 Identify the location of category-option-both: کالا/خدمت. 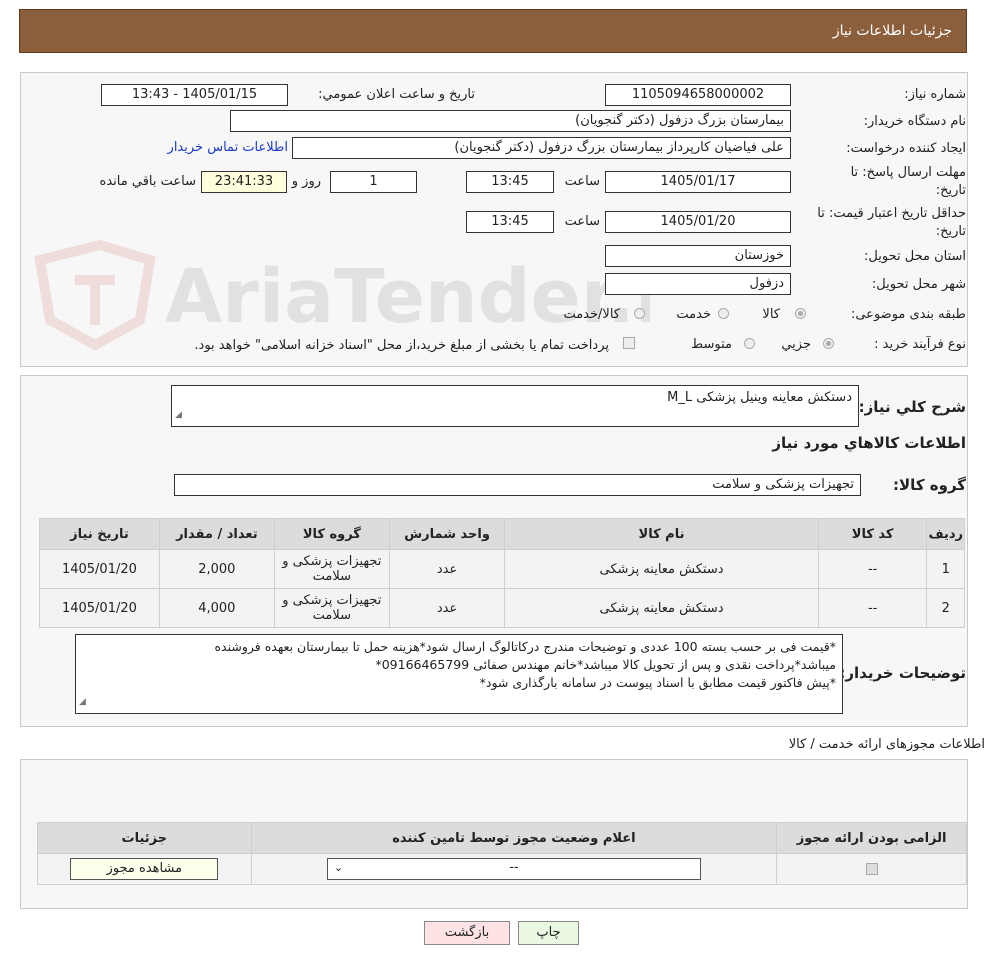
(591, 314).